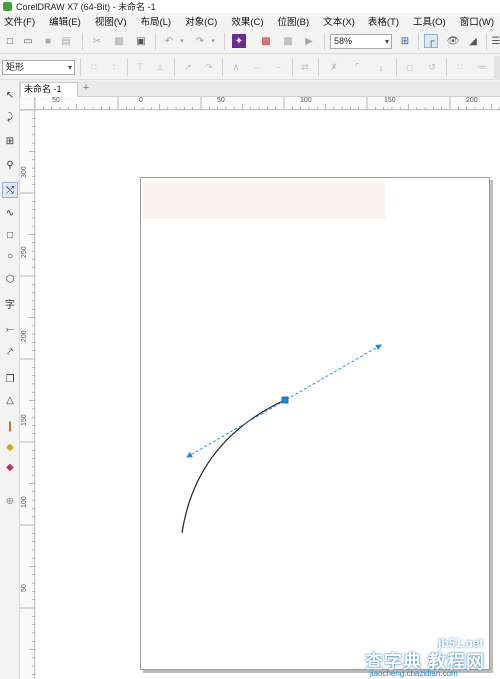  What do you see at coordinates (209, 67) in the screenshot?
I see `to-curve-icon: ↷` at bounding box center [209, 67].